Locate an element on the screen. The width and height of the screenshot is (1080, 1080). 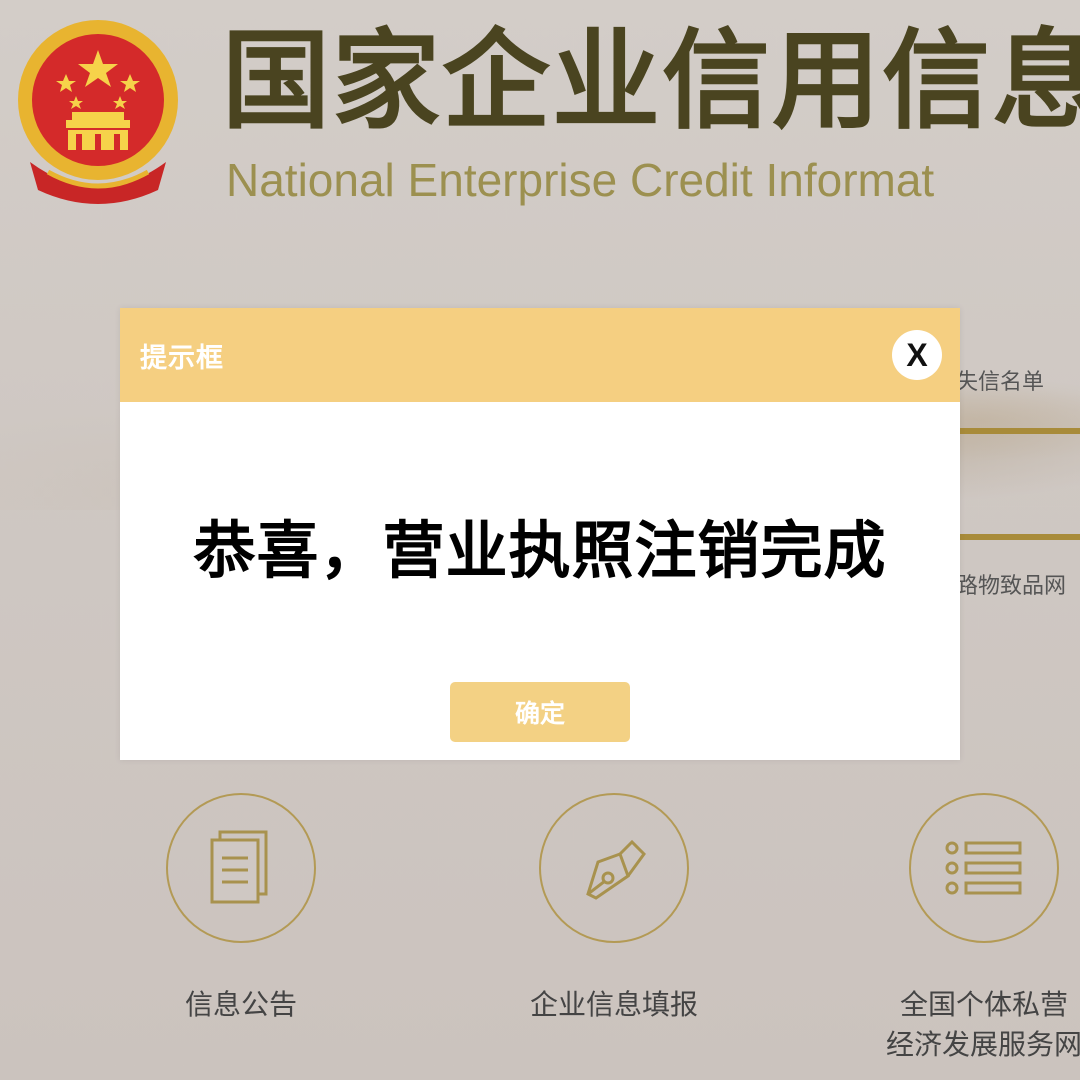
service-enterprise-report: 企业信息填报 is located at coordinates (614, 909).